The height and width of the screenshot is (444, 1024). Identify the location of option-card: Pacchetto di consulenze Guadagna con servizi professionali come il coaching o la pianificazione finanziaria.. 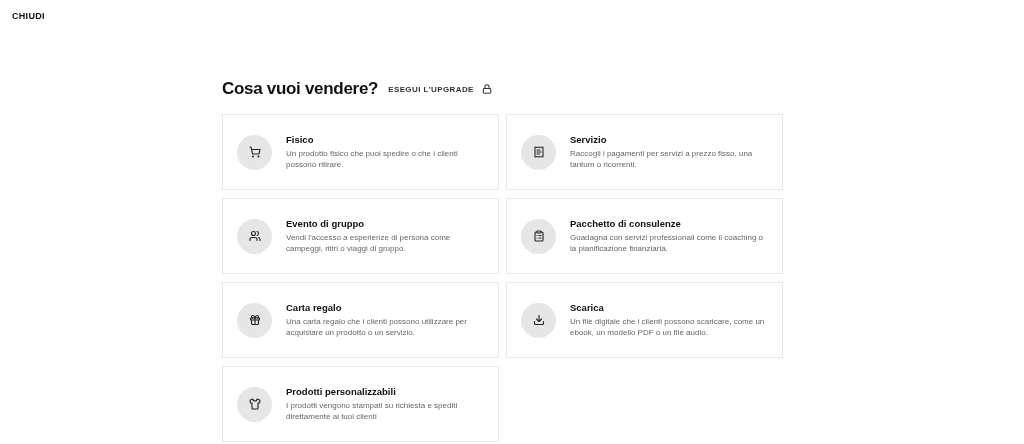
(644, 236).